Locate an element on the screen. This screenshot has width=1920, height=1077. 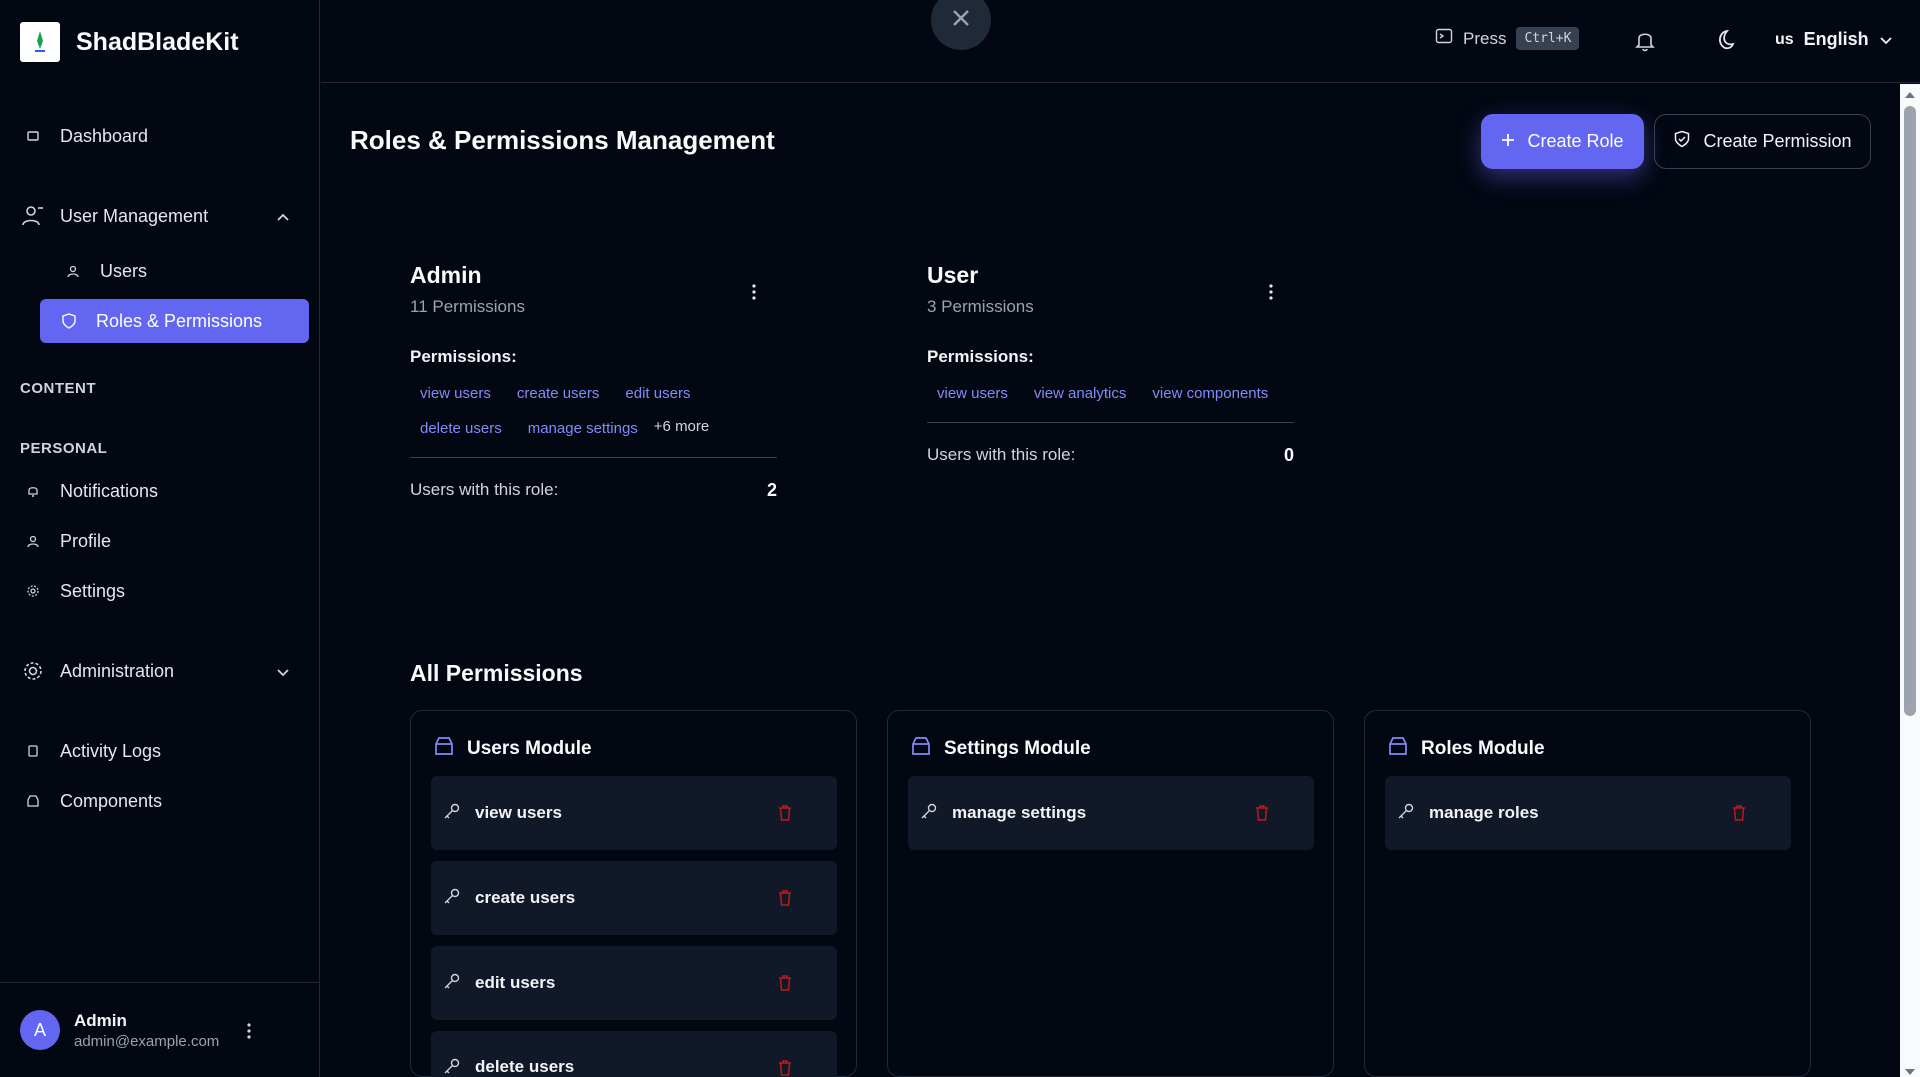
sidebar-item-label: Profile is located at coordinates (86, 540).